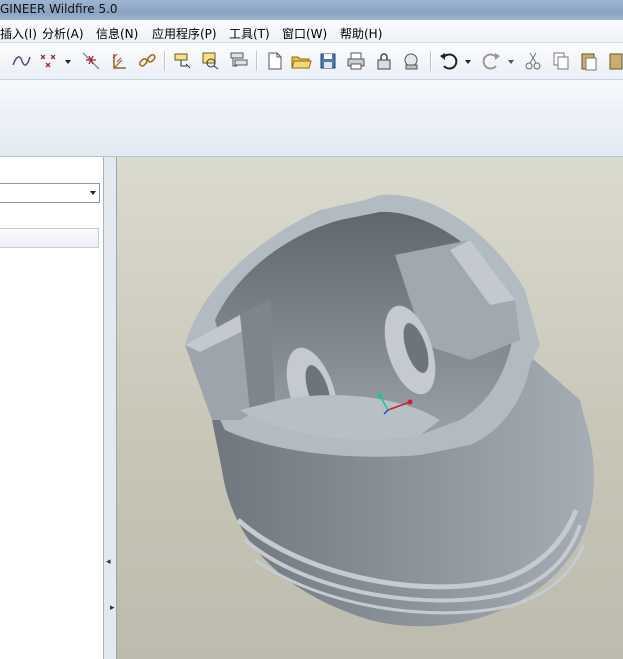 The width and height of the screenshot is (623, 659). I want to click on link-icon, so click(147, 61).